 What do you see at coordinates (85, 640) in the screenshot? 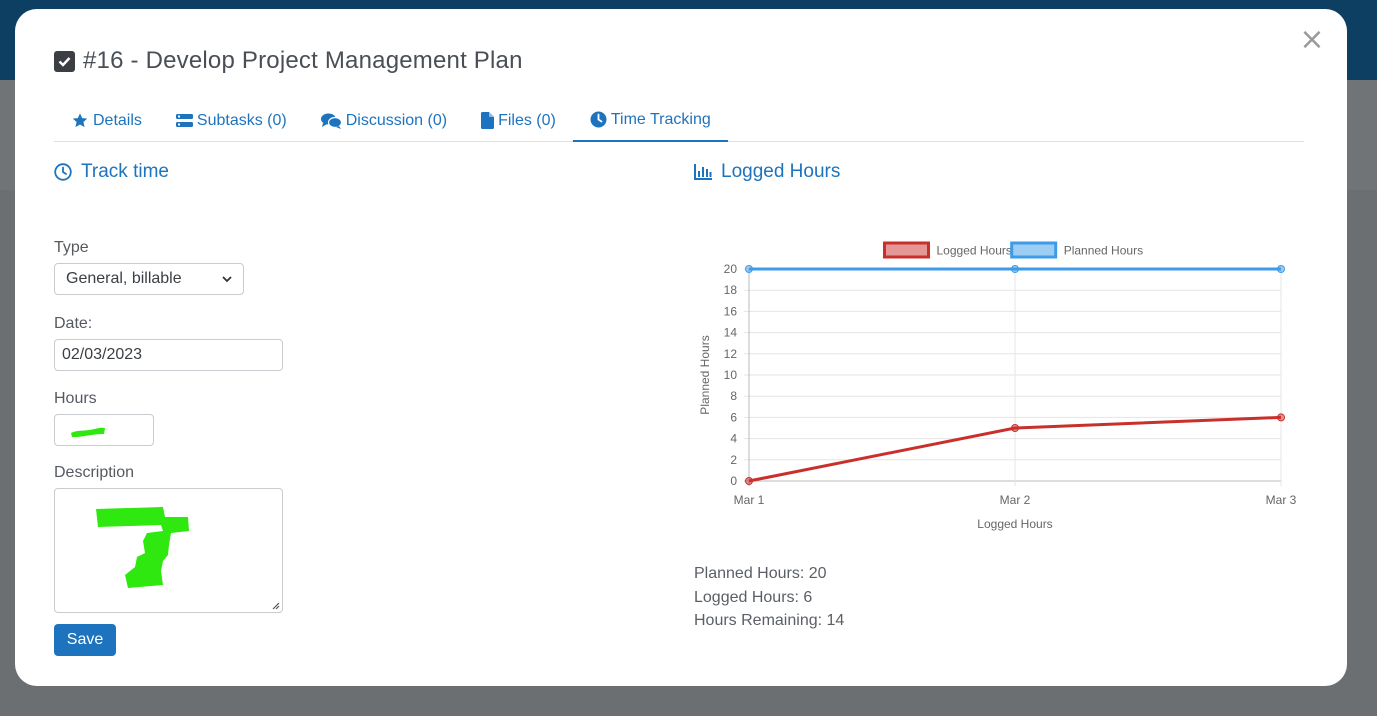
I see `save-button: Save` at bounding box center [85, 640].